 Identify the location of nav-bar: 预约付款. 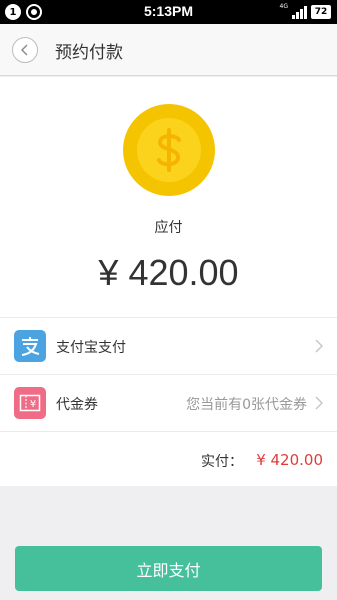
(168, 50).